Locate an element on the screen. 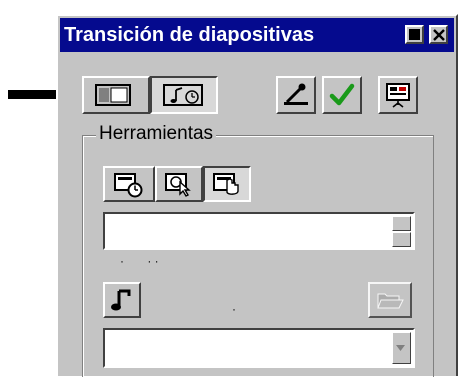  timer-icon is located at coordinates (128, 185).